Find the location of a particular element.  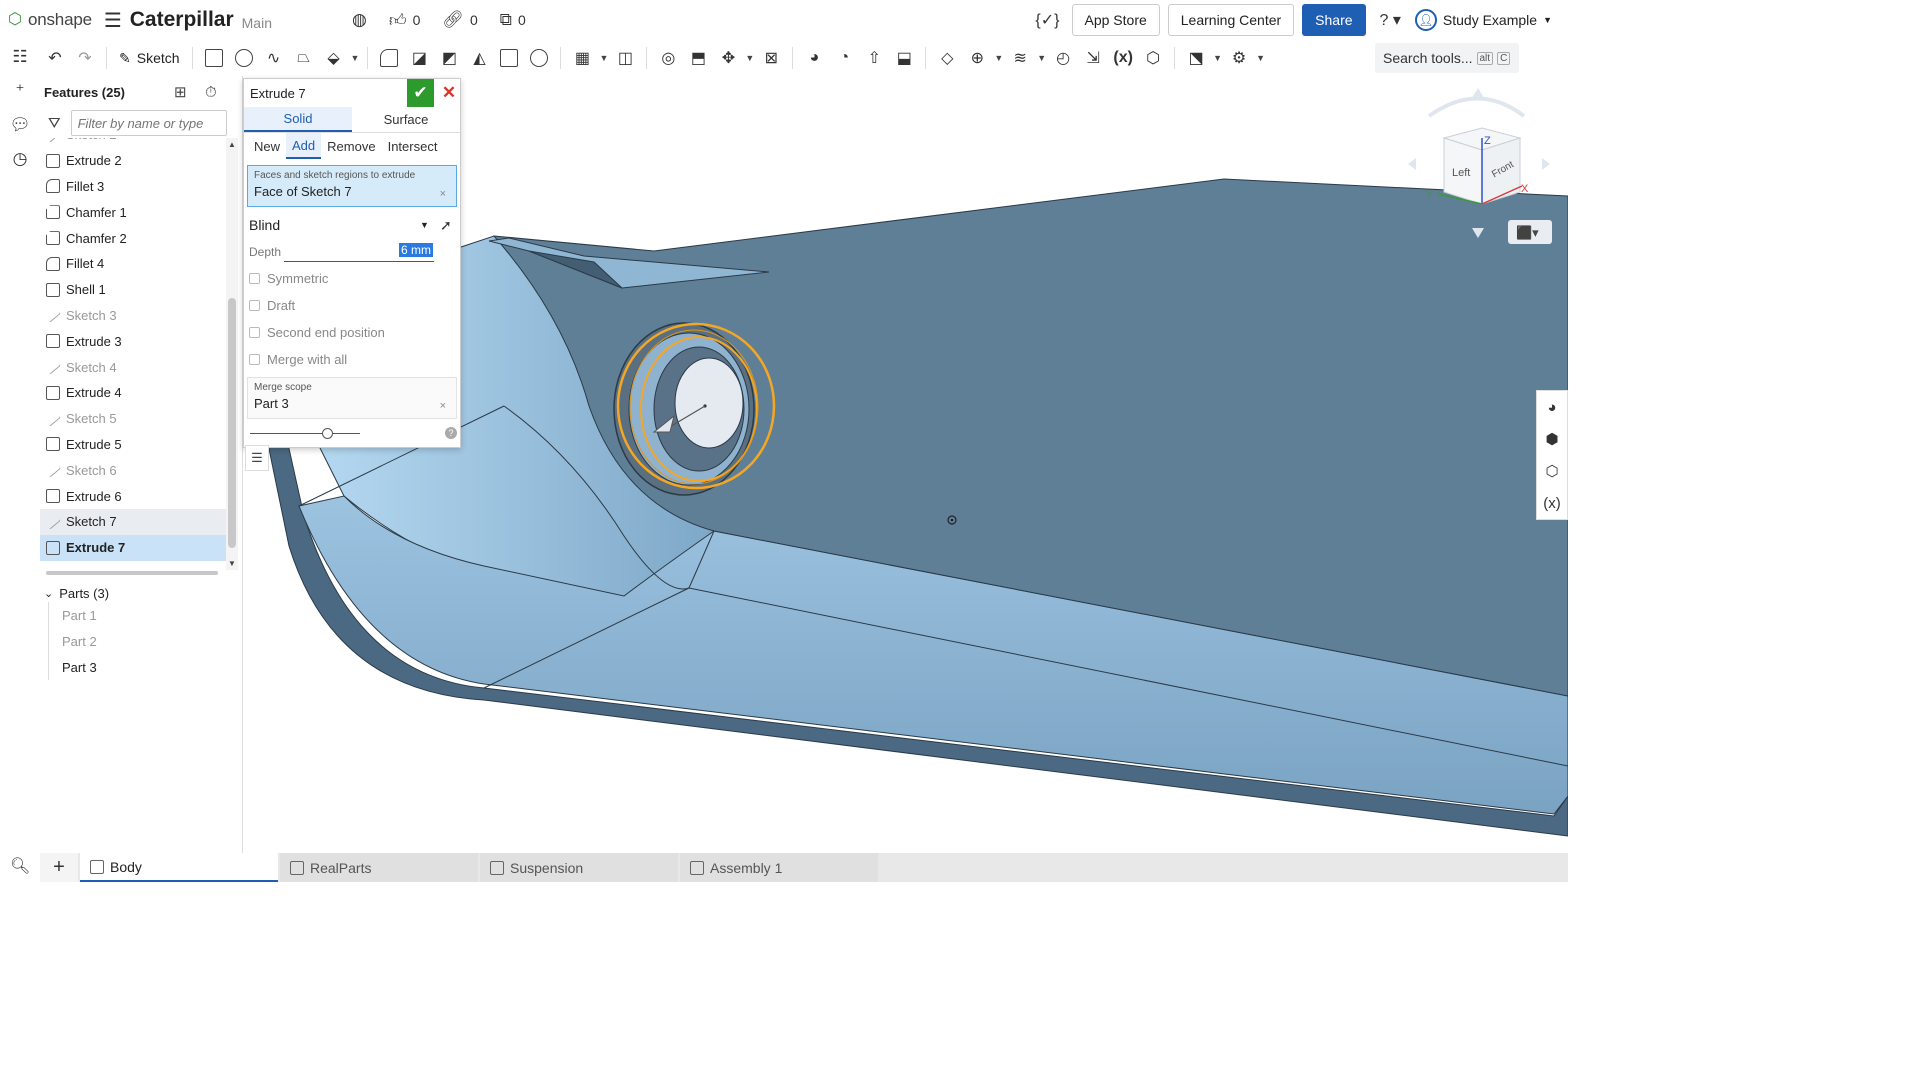

feature-list-scrollbar: ▲ ▼ is located at coordinates (232, 354).